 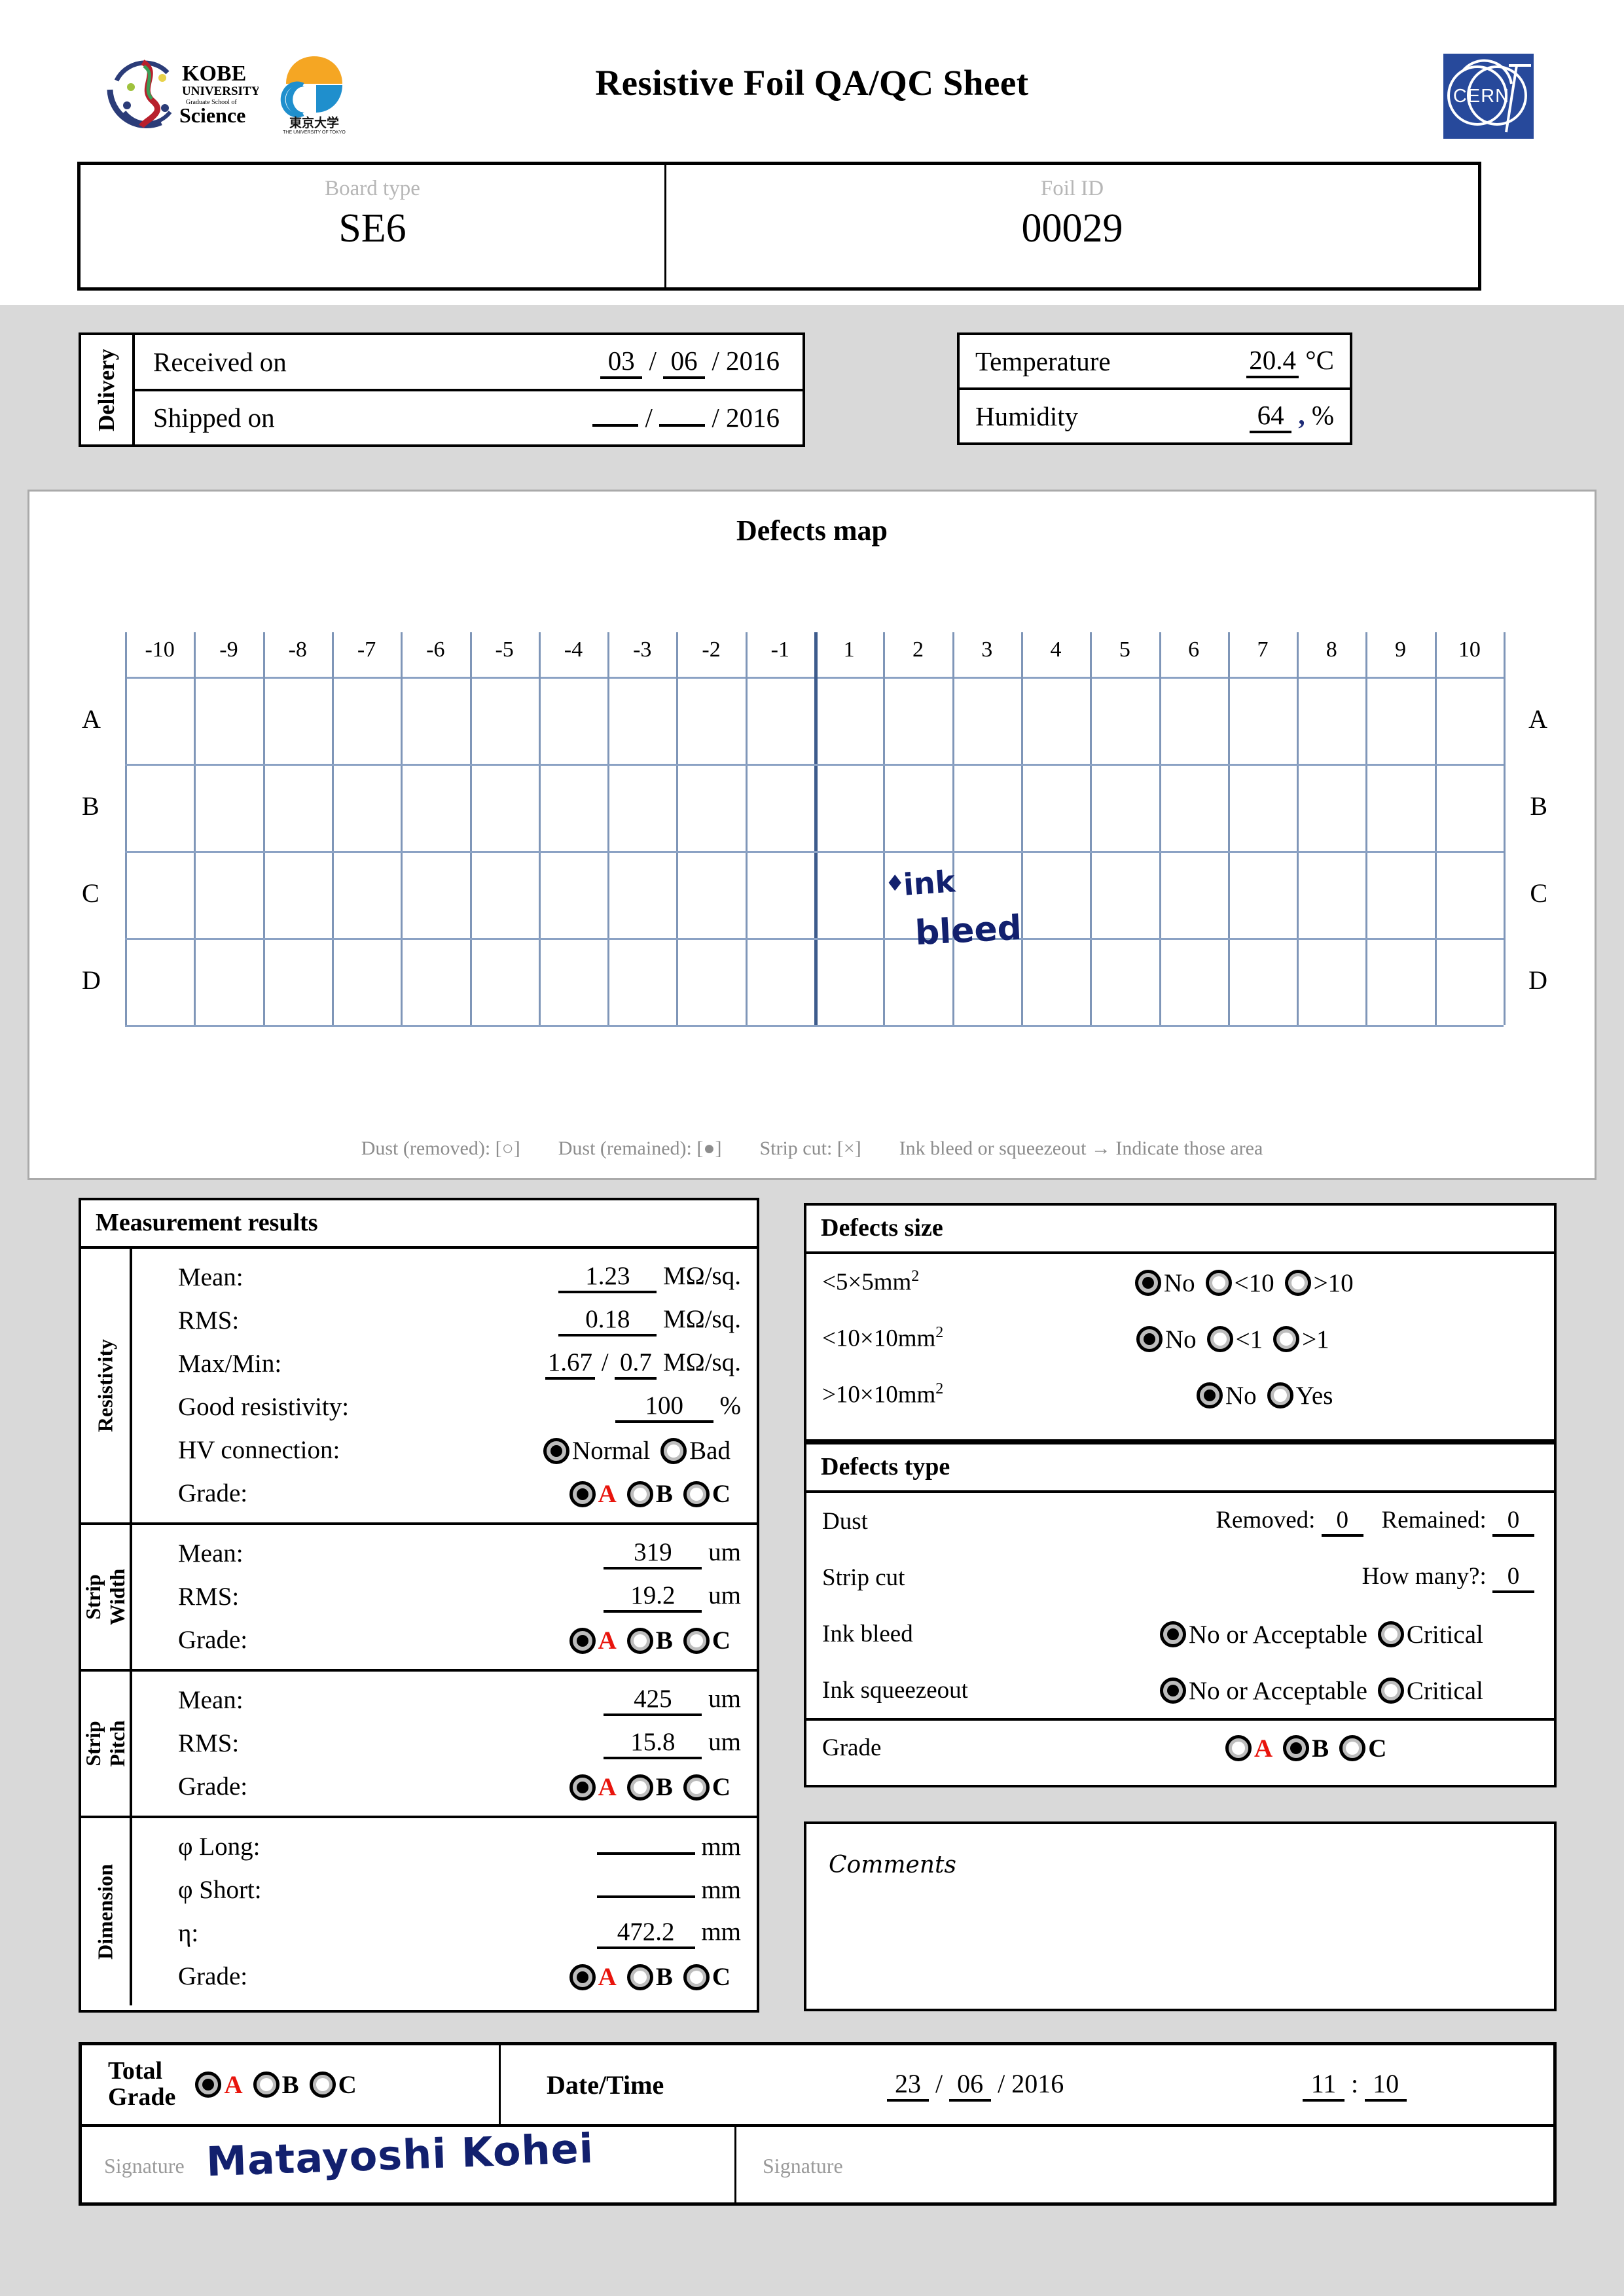 What do you see at coordinates (1306, 1338) in the screenshot?
I see `defects-size-1-option: >1` at bounding box center [1306, 1338].